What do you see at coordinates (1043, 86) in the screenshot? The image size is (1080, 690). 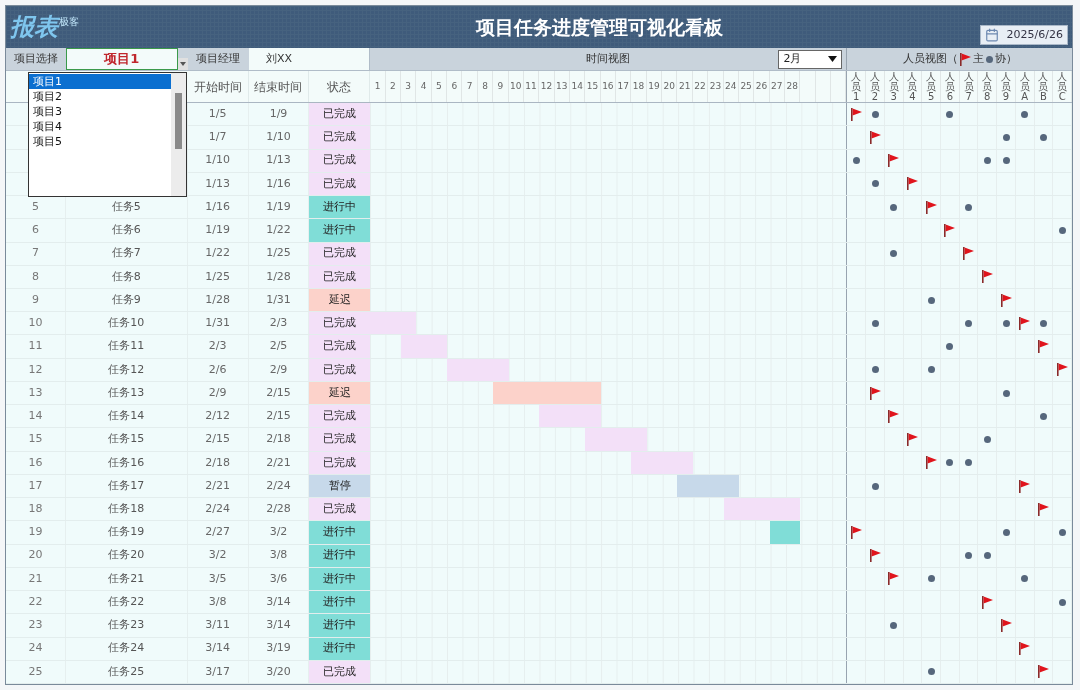 I see `person-header: 人员B` at bounding box center [1043, 86].